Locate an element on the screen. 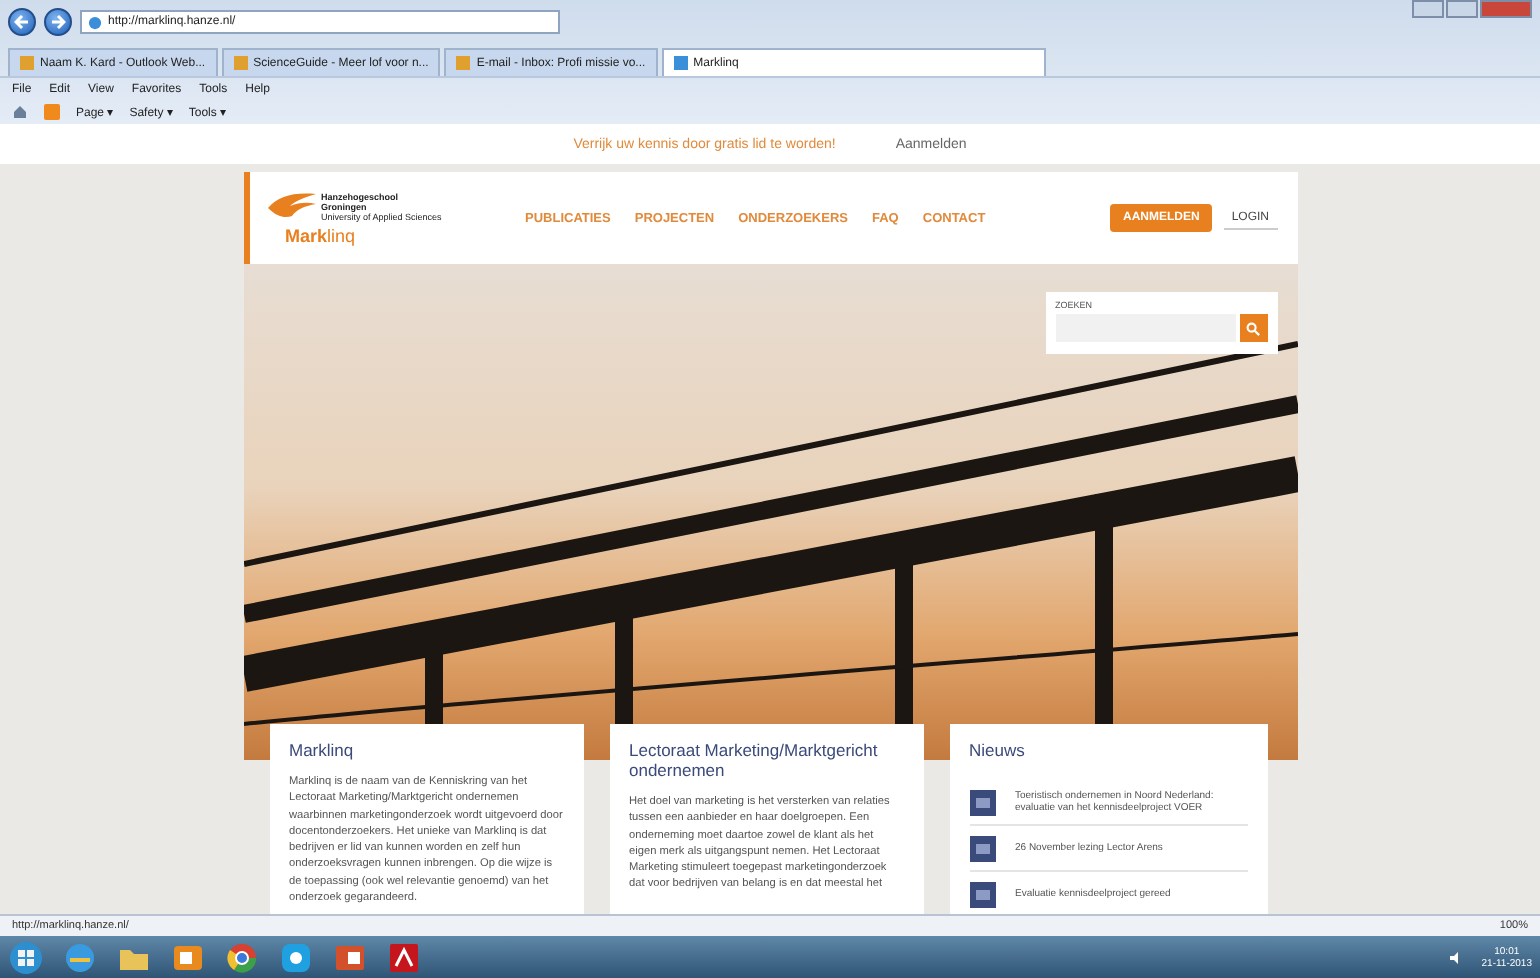 This screenshot has height=978, width=1540. card-title: Marklinq is located at coordinates (322, 750).